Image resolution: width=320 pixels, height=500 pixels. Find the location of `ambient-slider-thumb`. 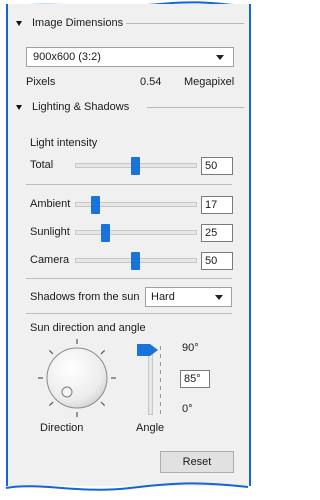

ambient-slider-thumb is located at coordinates (95, 205).